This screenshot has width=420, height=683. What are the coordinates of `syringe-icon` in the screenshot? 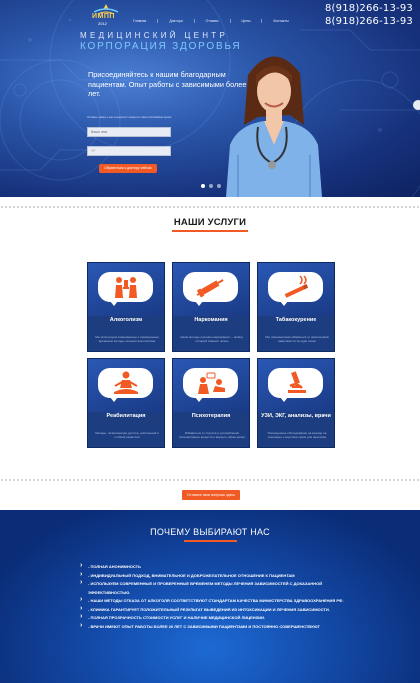 It's located at (210, 288).